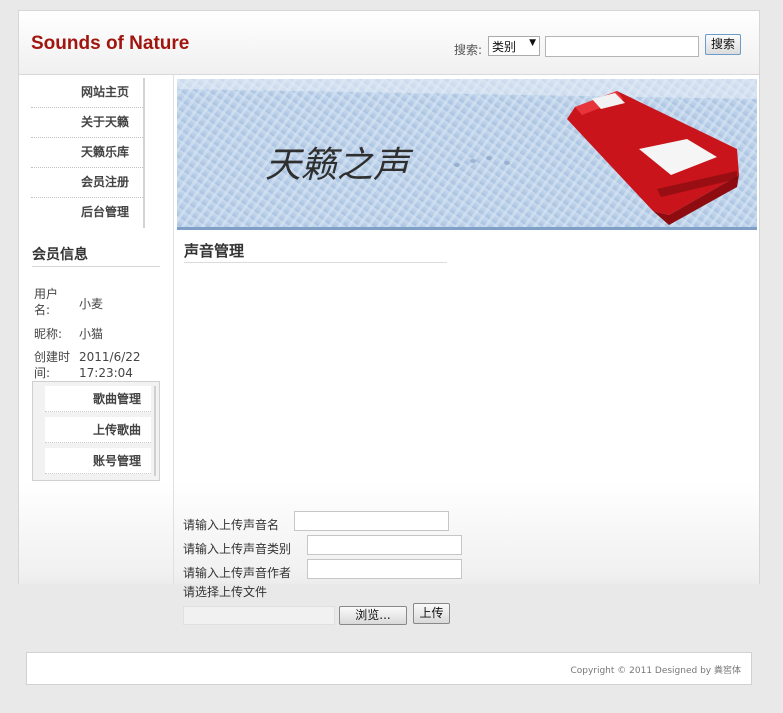 Image resolution: width=783 pixels, height=713 pixels. I want to click on username-value: 小麦, so click(91, 304).